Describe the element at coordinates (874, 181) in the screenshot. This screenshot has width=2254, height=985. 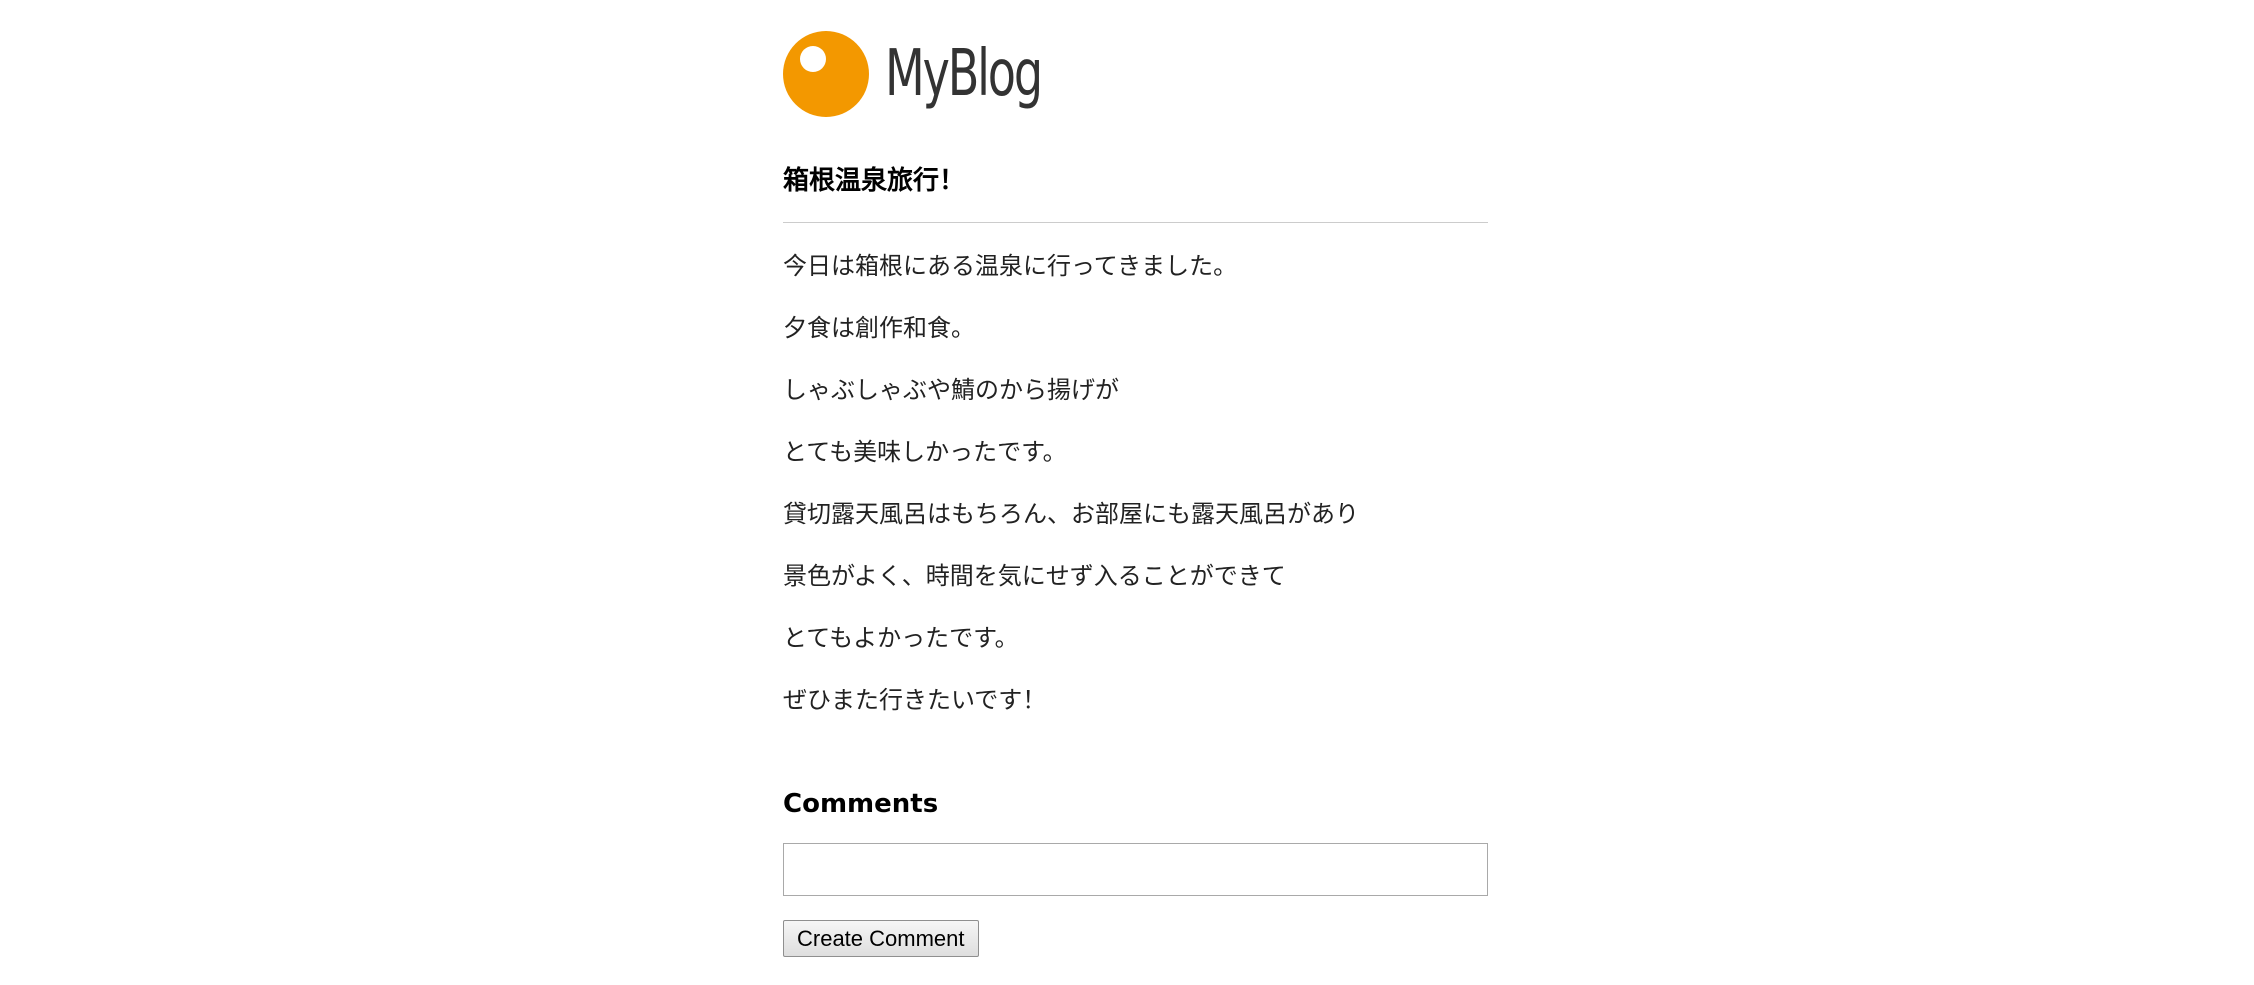
I see `post-title: 箱根温泉旅行！` at that location.